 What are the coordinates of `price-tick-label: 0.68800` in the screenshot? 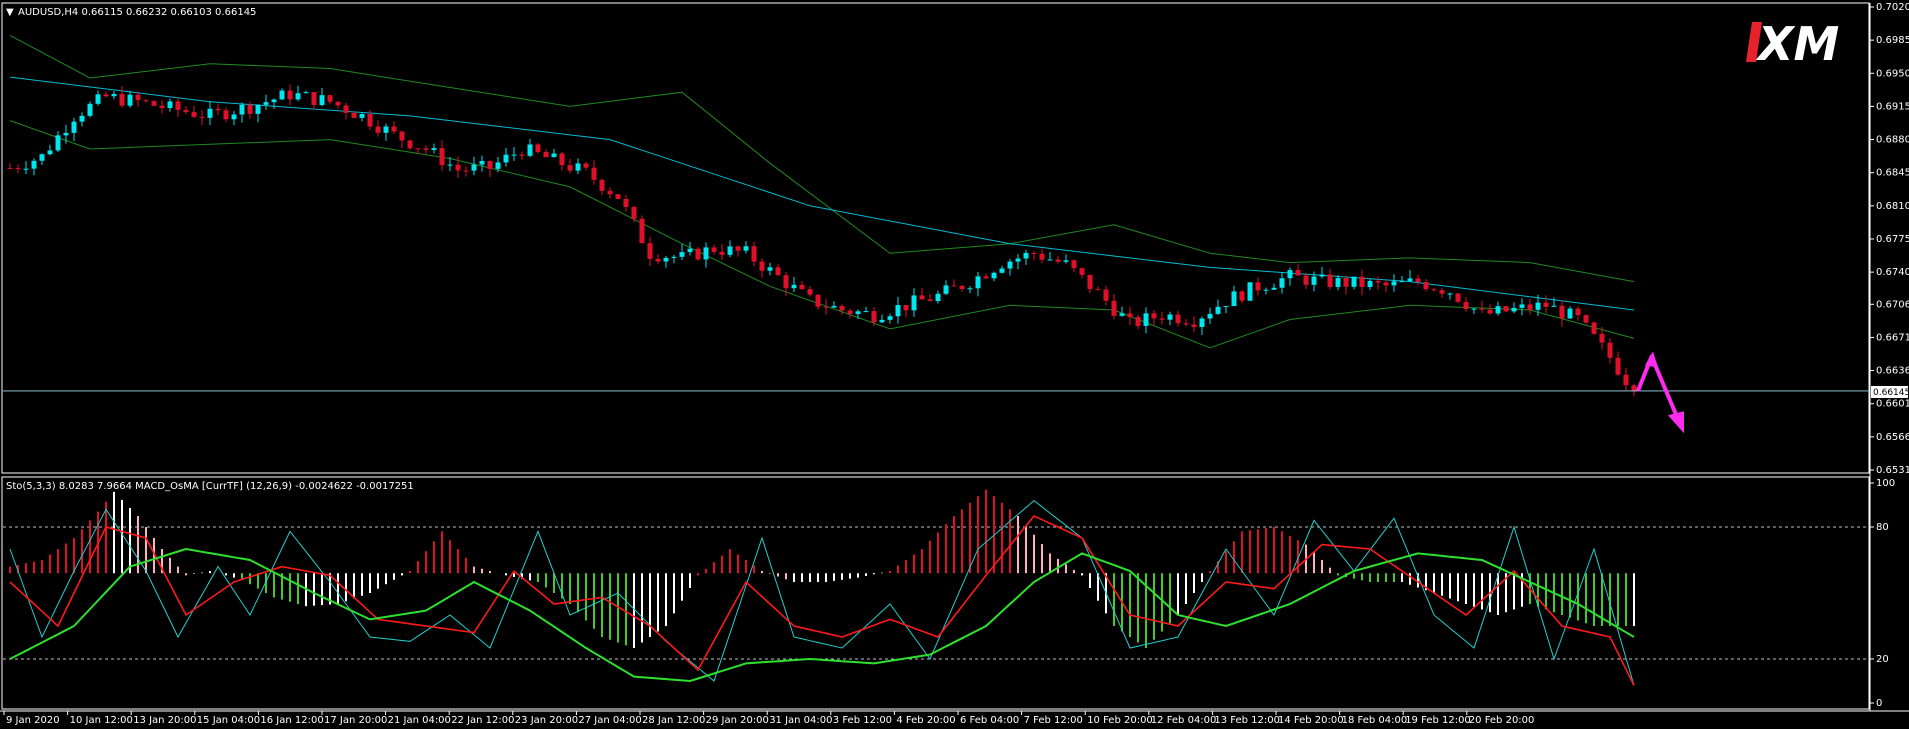 It's located at (1892, 140).